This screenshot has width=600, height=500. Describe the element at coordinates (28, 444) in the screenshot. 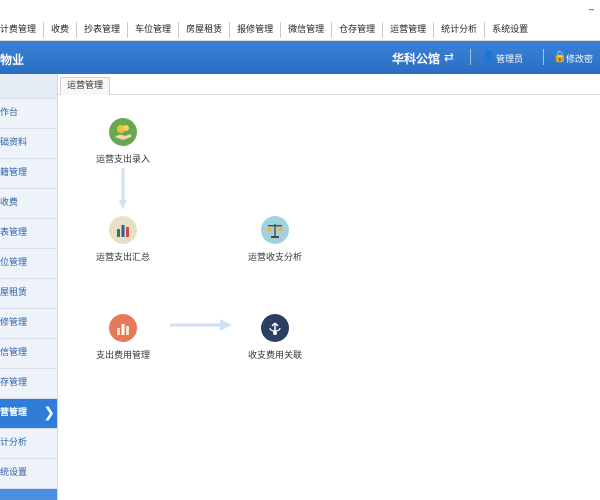

I see `sidebar-item-statistics: 计分析` at that location.